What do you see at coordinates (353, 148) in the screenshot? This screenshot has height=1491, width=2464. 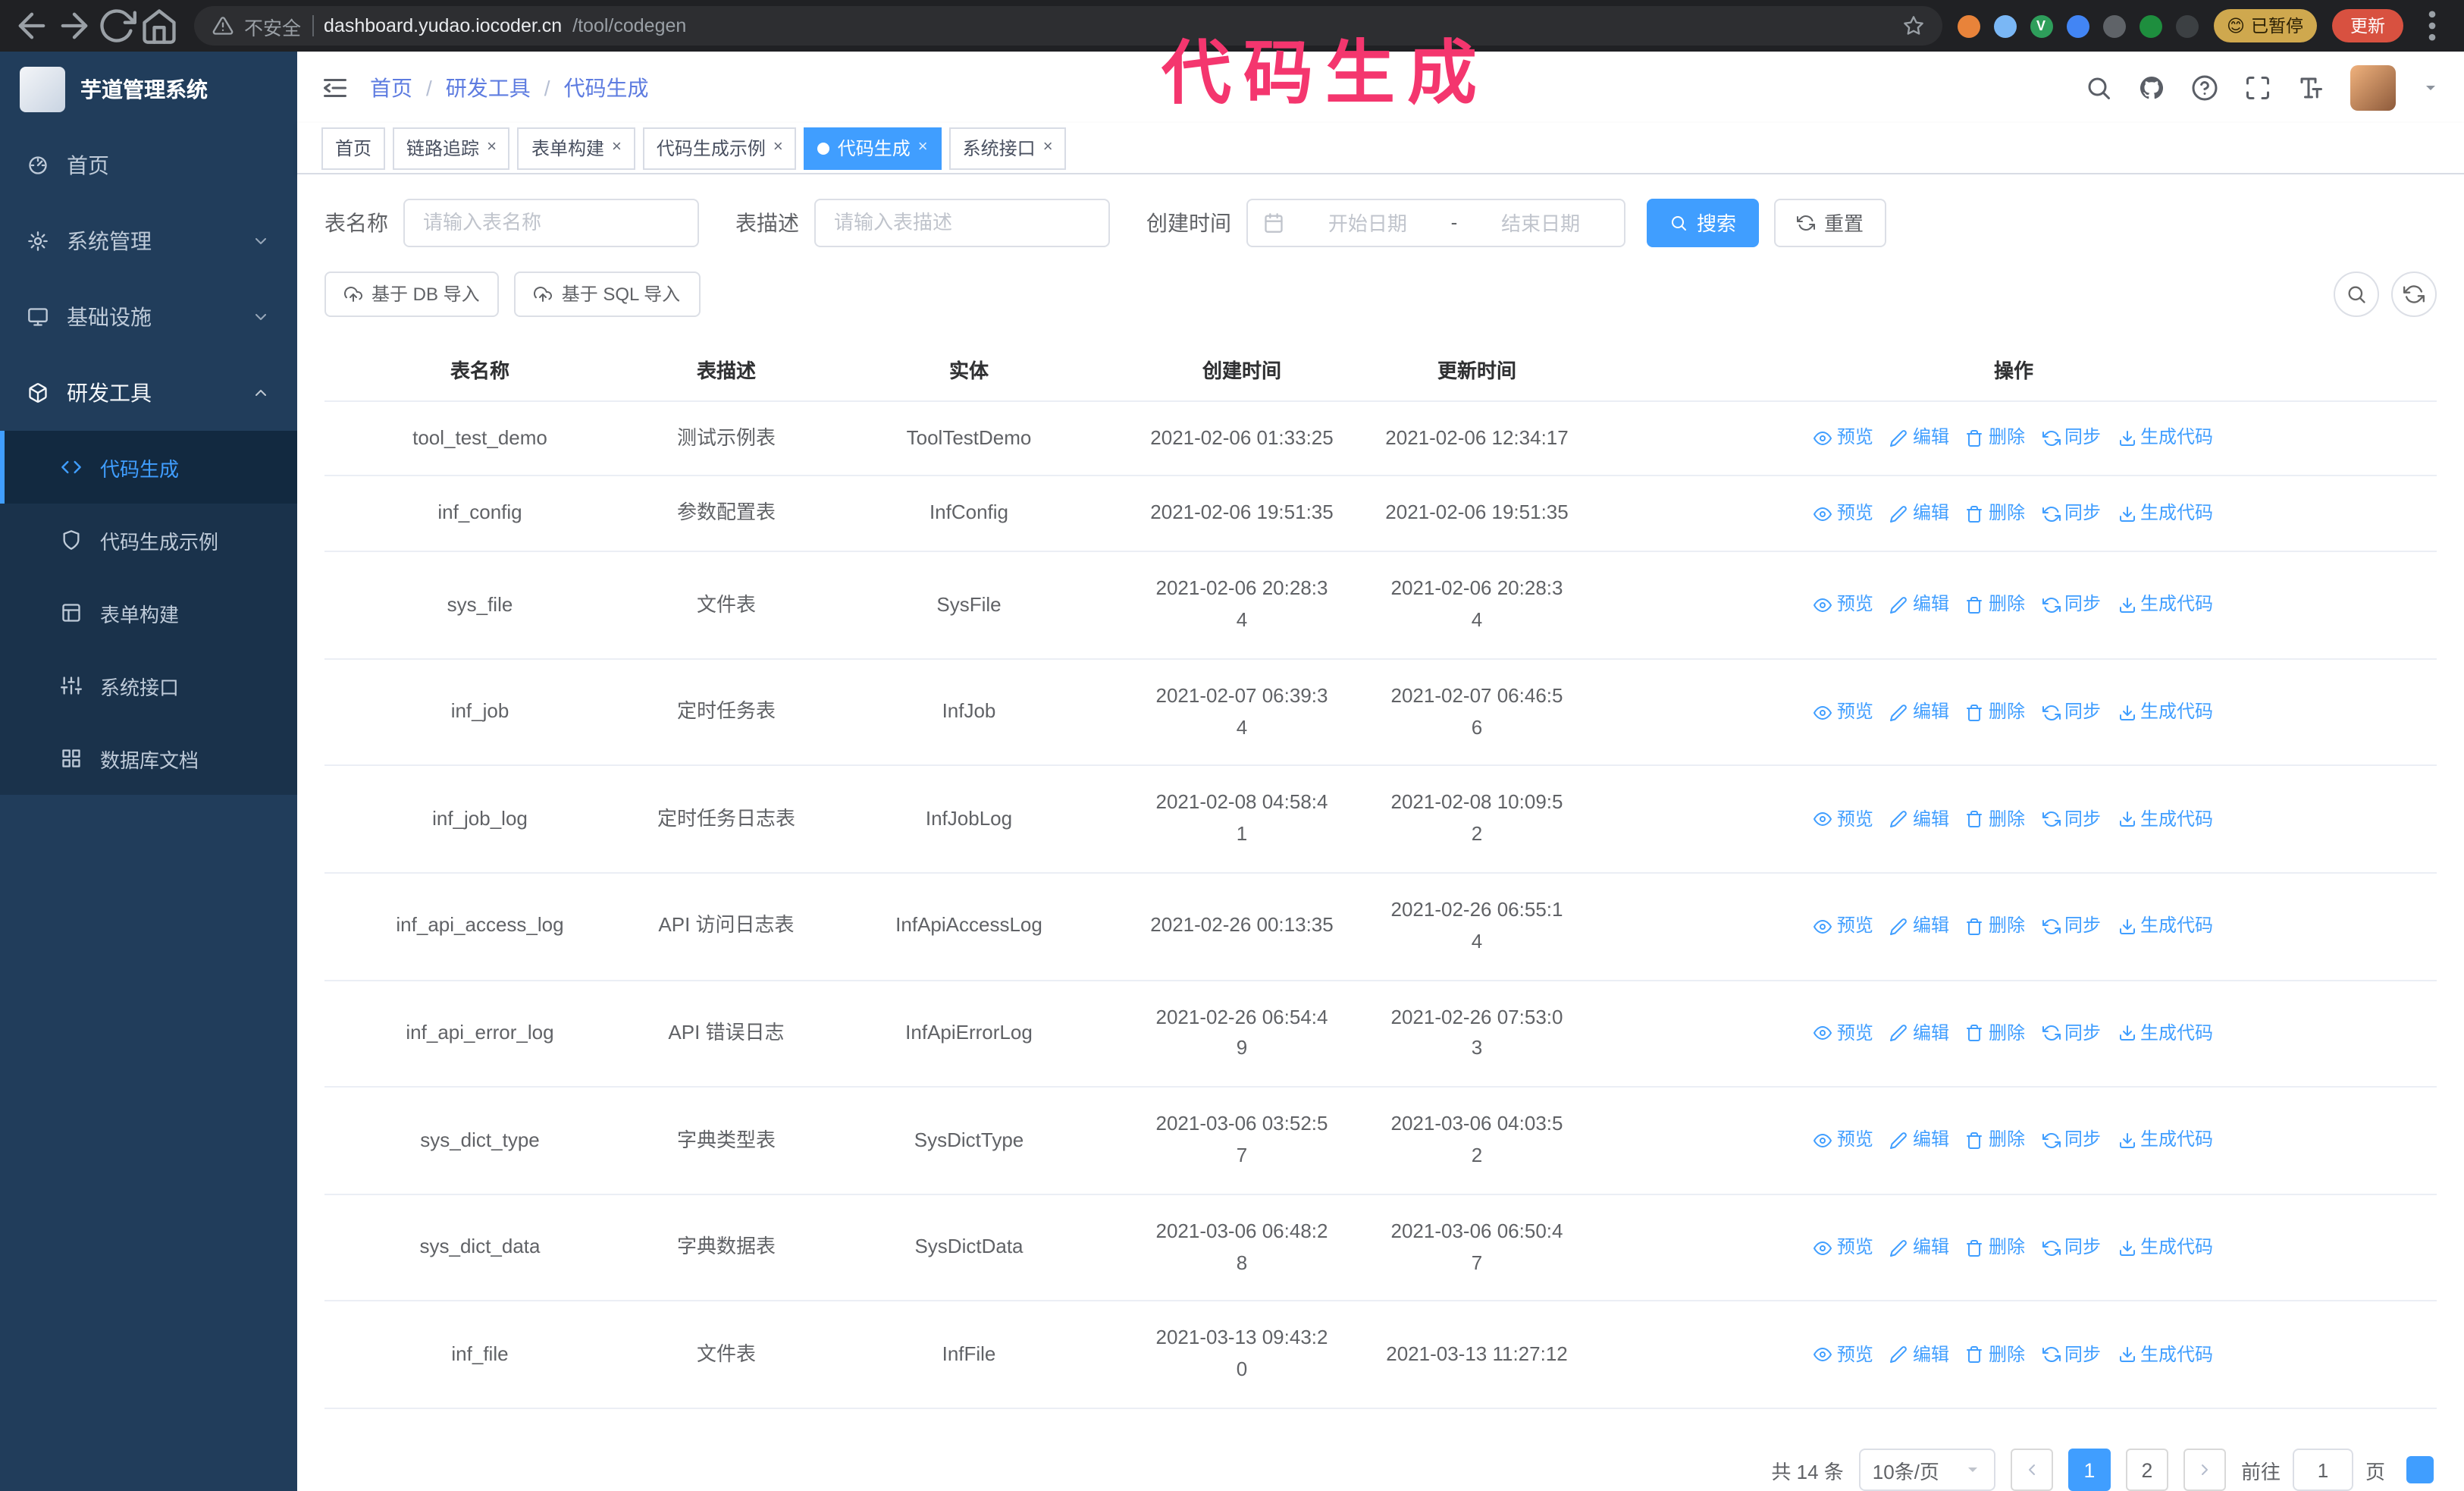 I see `tab-home: 首页` at bounding box center [353, 148].